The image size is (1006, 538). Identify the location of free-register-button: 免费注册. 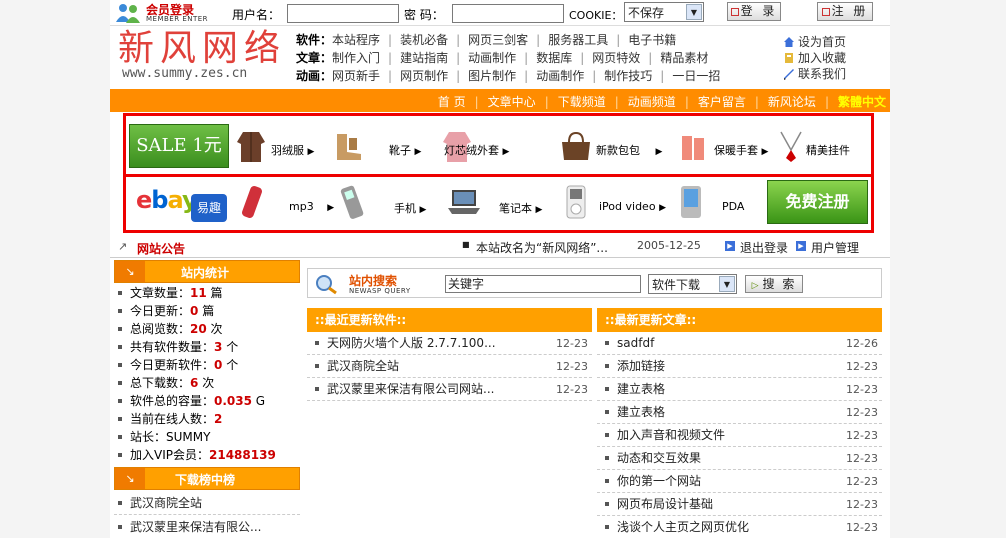
(817, 202).